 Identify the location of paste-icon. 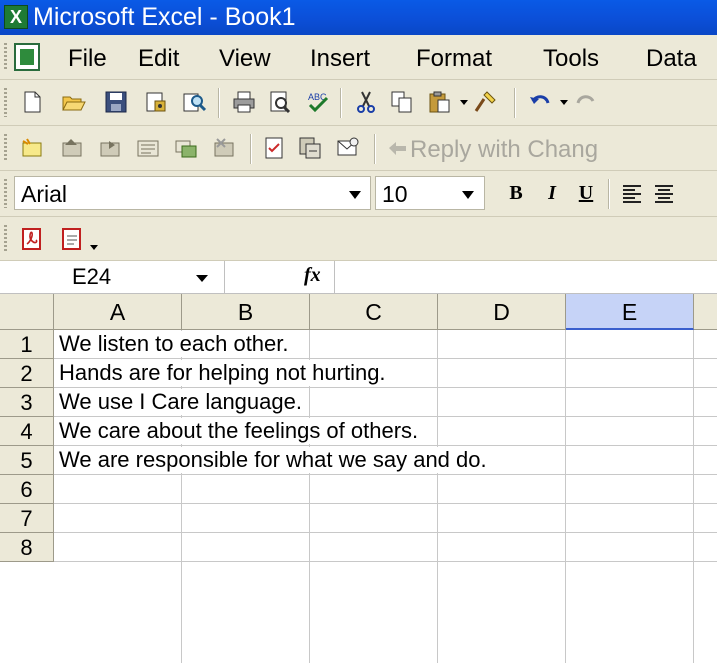
(440, 102).